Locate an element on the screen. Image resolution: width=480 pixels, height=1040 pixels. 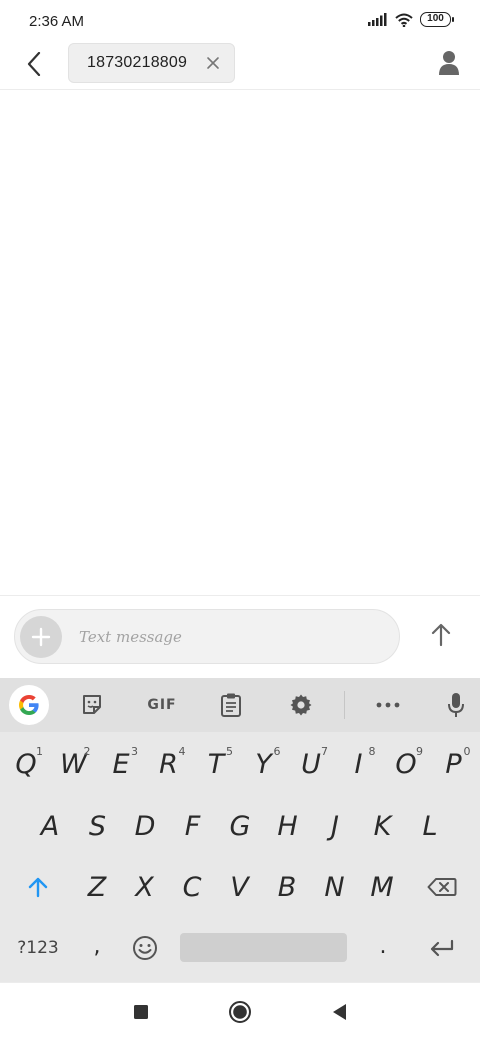
key-l: L is located at coordinates (430, 826).